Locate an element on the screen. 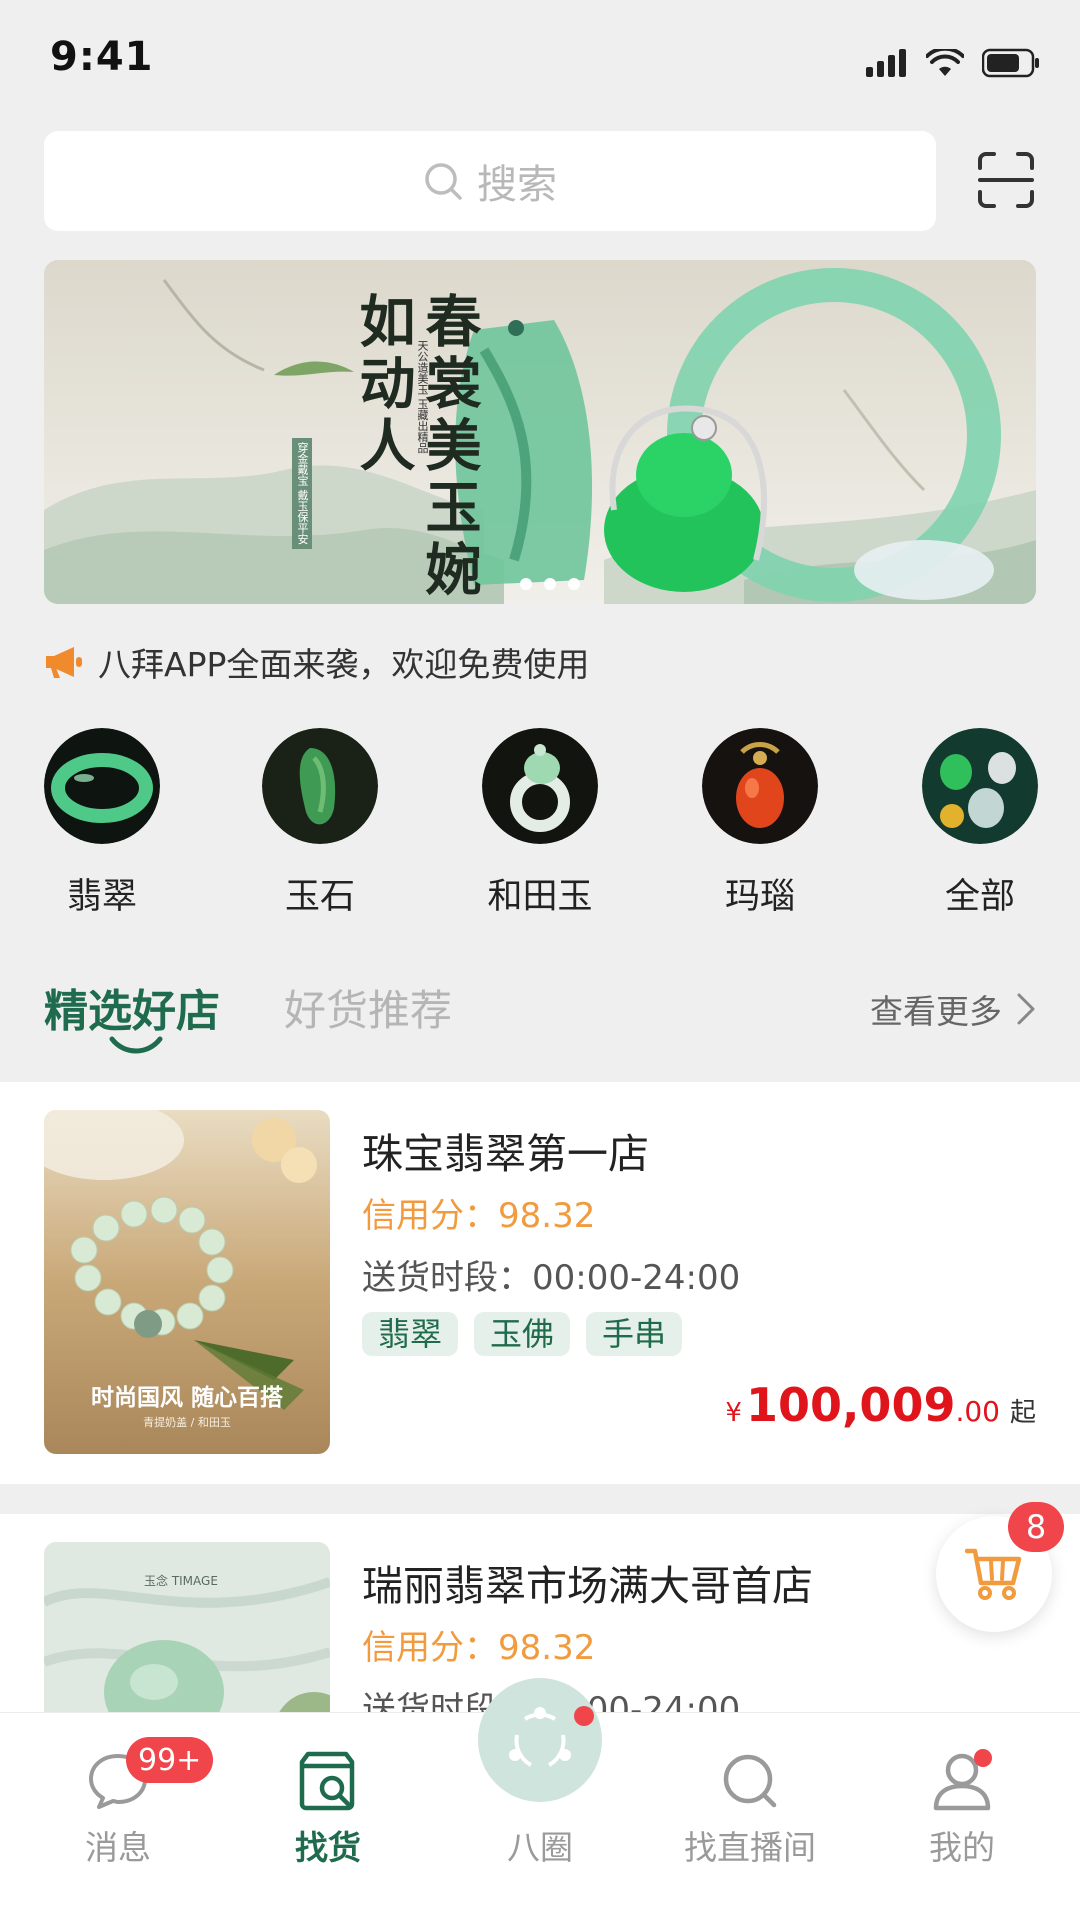 The image size is (1080, 1920). hetian-jade-icon is located at coordinates (540, 786).